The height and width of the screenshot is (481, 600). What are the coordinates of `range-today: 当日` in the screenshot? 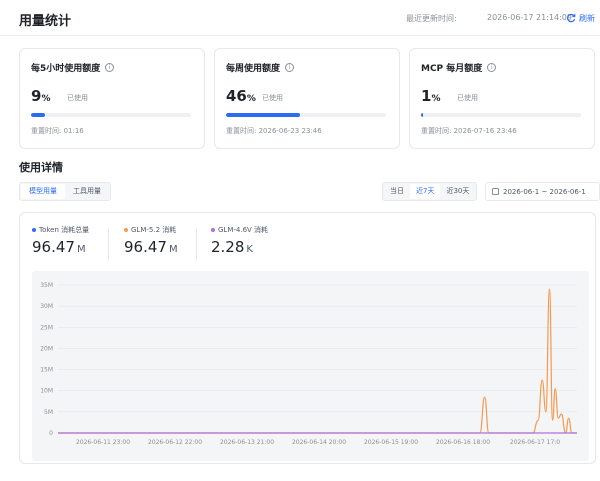 It's located at (397, 191).